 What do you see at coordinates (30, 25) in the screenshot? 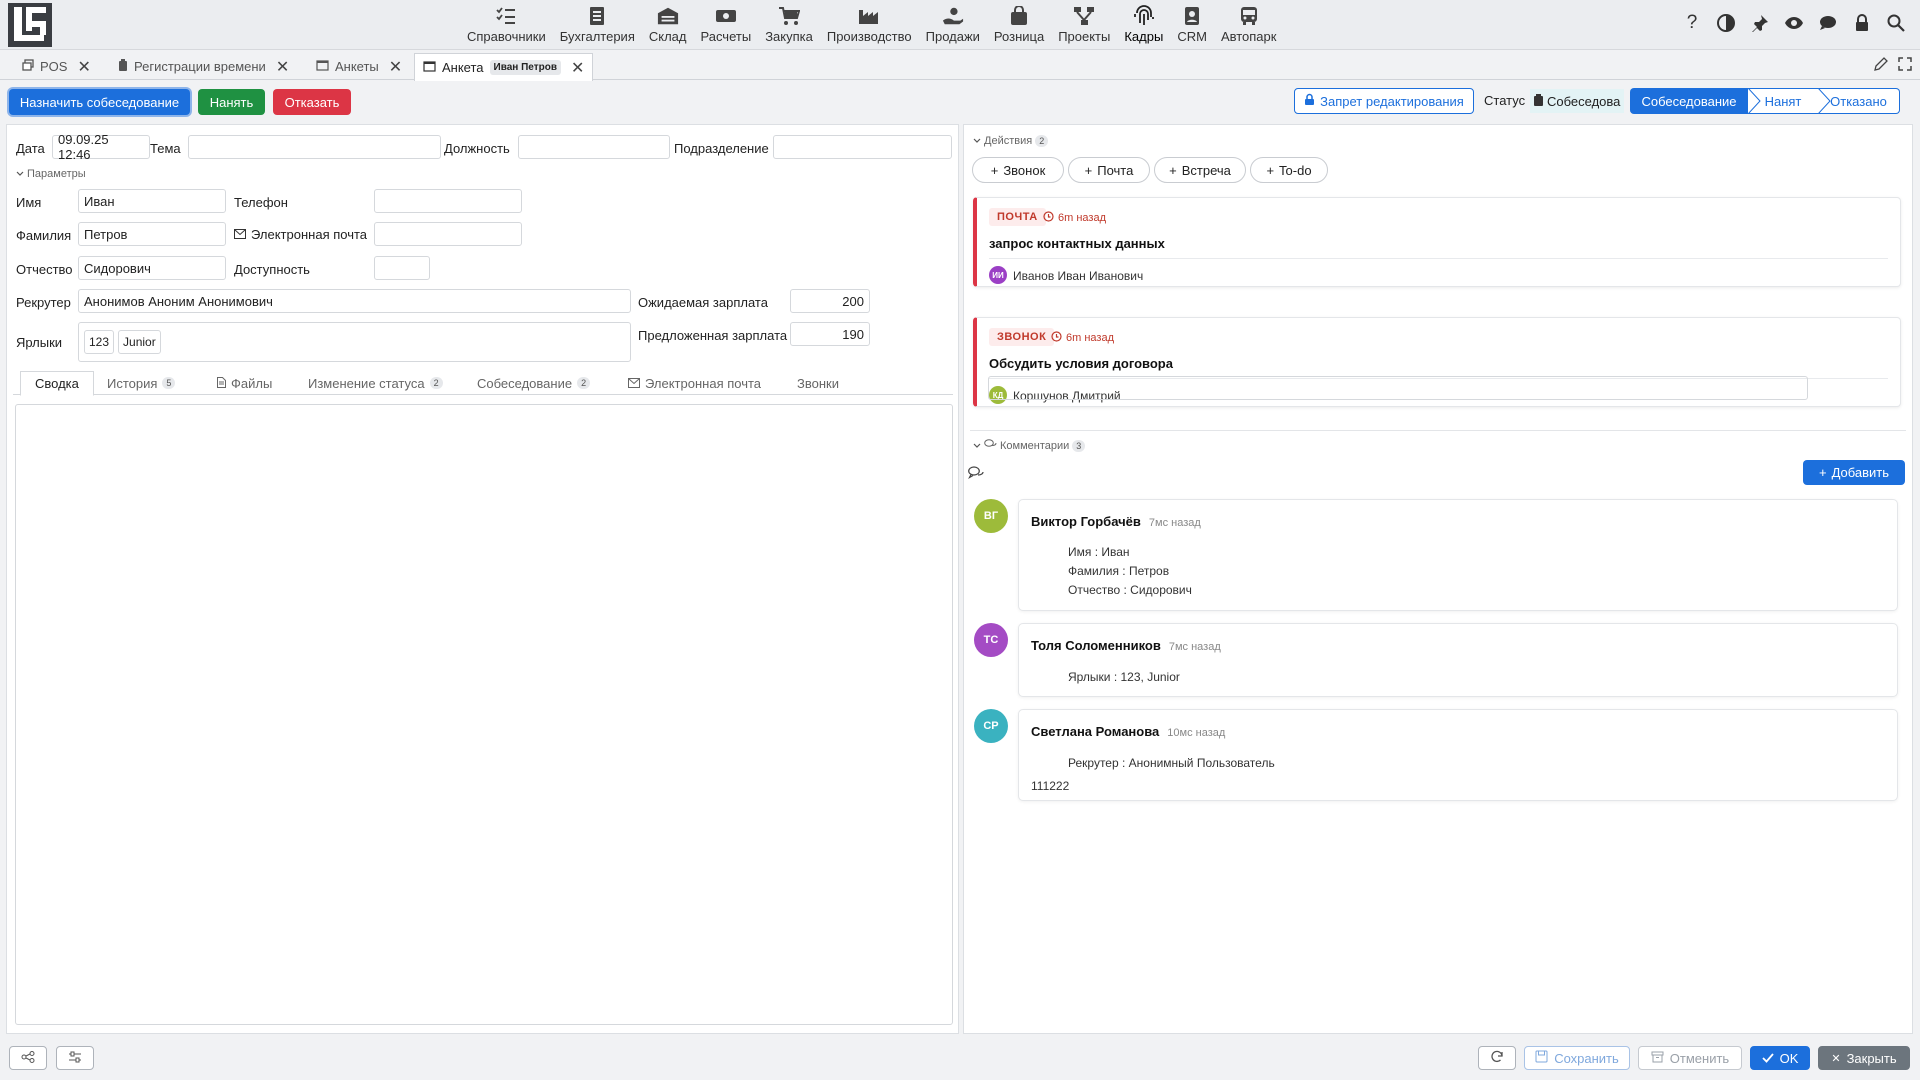
I see `app-logo` at bounding box center [30, 25].